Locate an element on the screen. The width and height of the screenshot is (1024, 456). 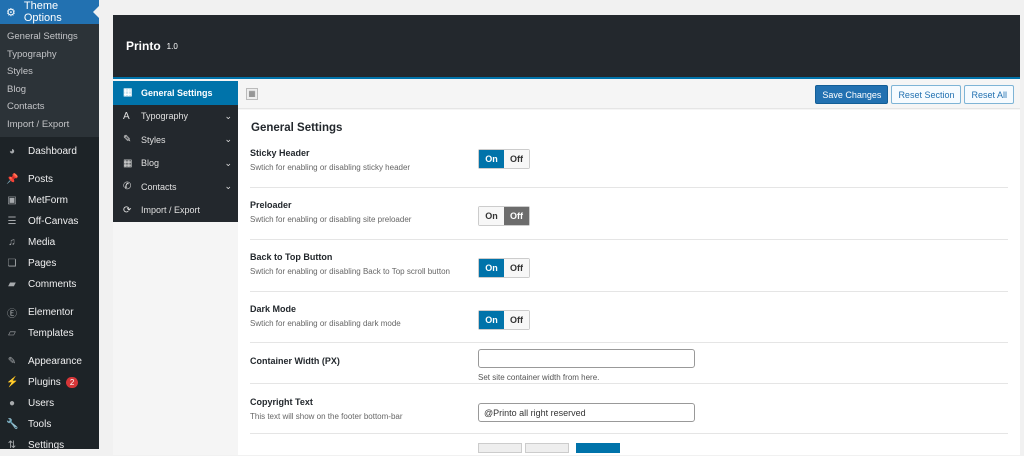
menu-off-canvas: ☰ Off-Canvas is located at coordinates (49, 221).